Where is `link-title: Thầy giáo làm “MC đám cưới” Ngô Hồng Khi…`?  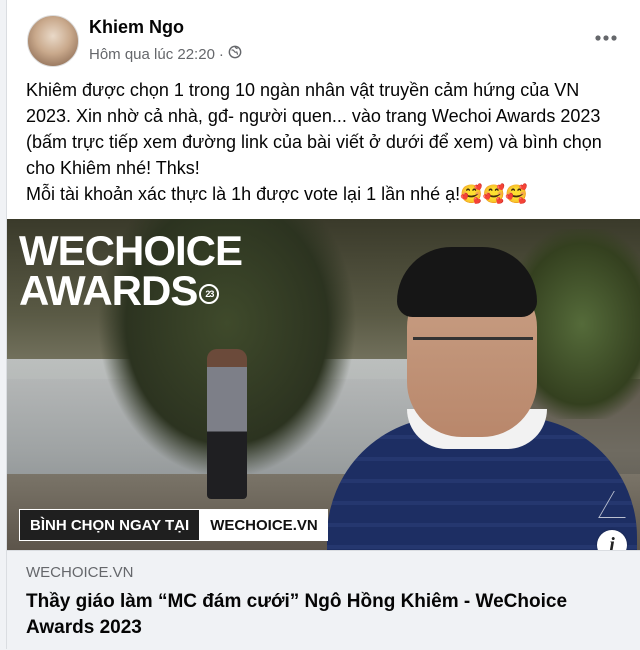 link-title: Thầy giáo làm “MC đám cưới” Ngô Hồng Khi… is located at coordinates (321, 615).